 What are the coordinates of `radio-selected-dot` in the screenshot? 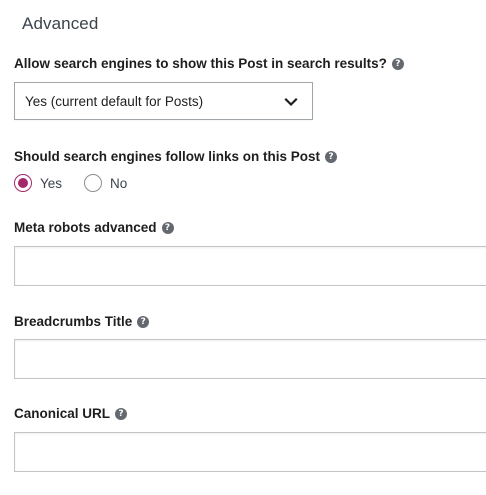 It's located at (23, 183).